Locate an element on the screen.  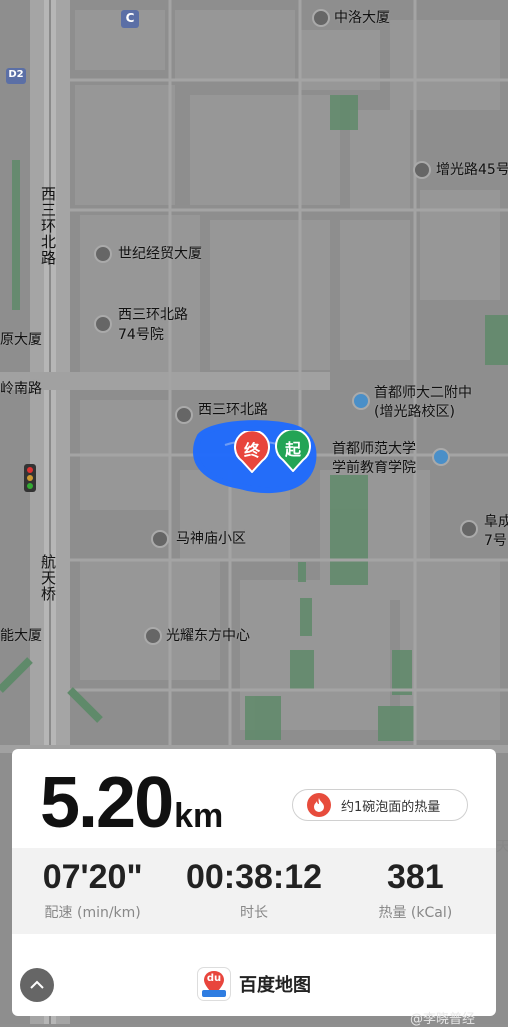
poi-label: 原大厦 is located at coordinates (21, 340).